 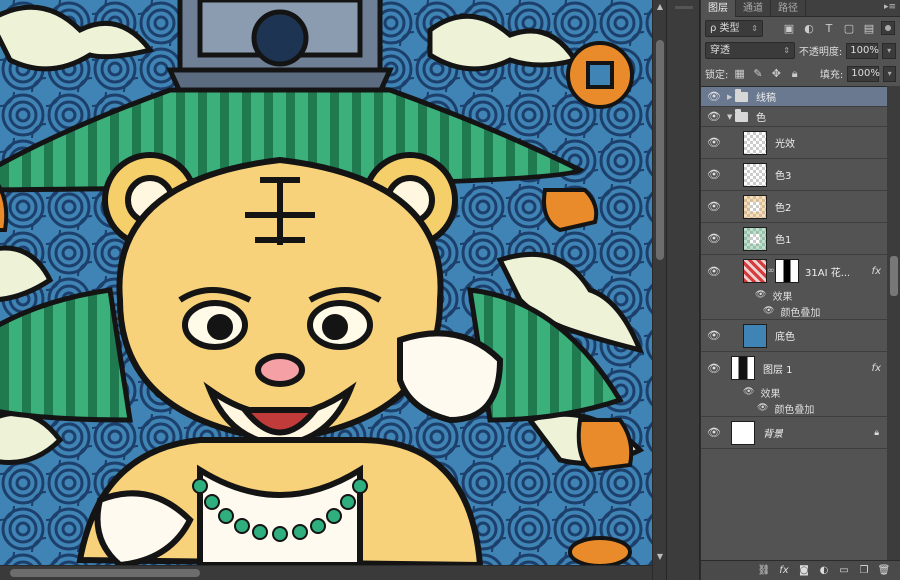 I want to click on layer-1: 👁︎ 图层 1 fx, so click(x=794, y=368).